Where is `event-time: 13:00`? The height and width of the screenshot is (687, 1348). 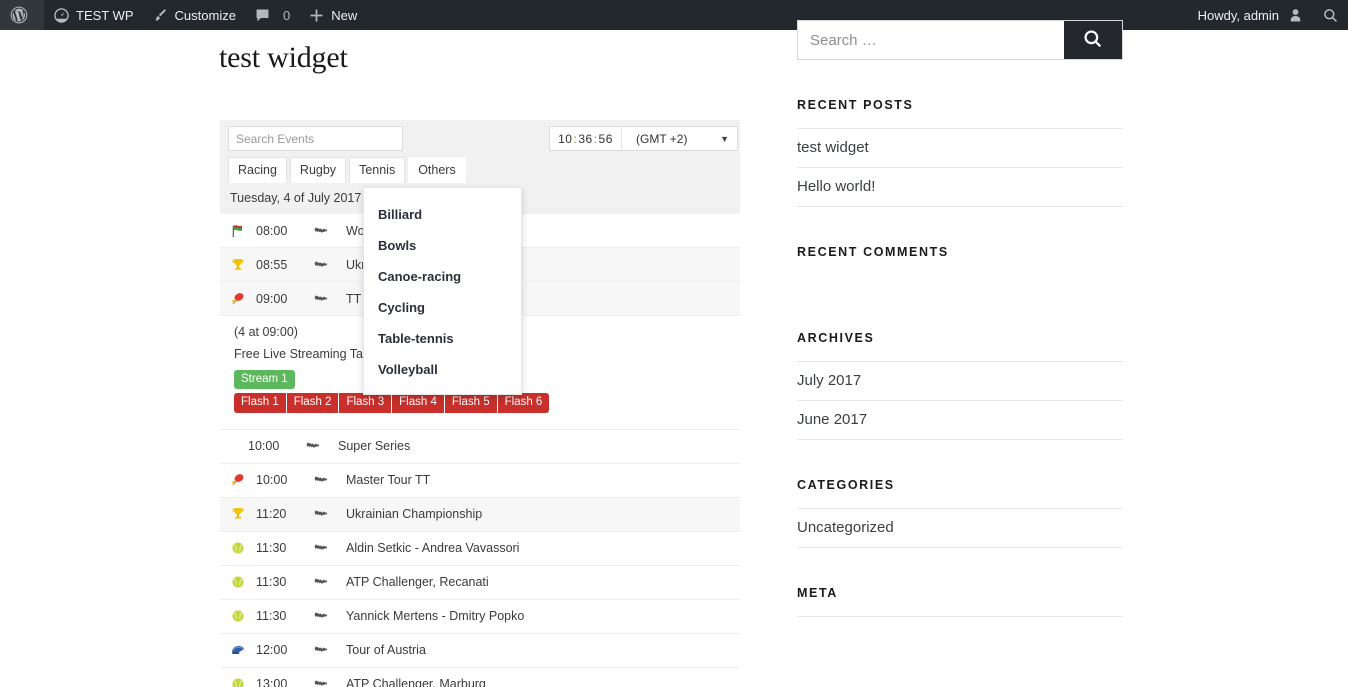
event-time: 13:00 is located at coordinates (272, 682).